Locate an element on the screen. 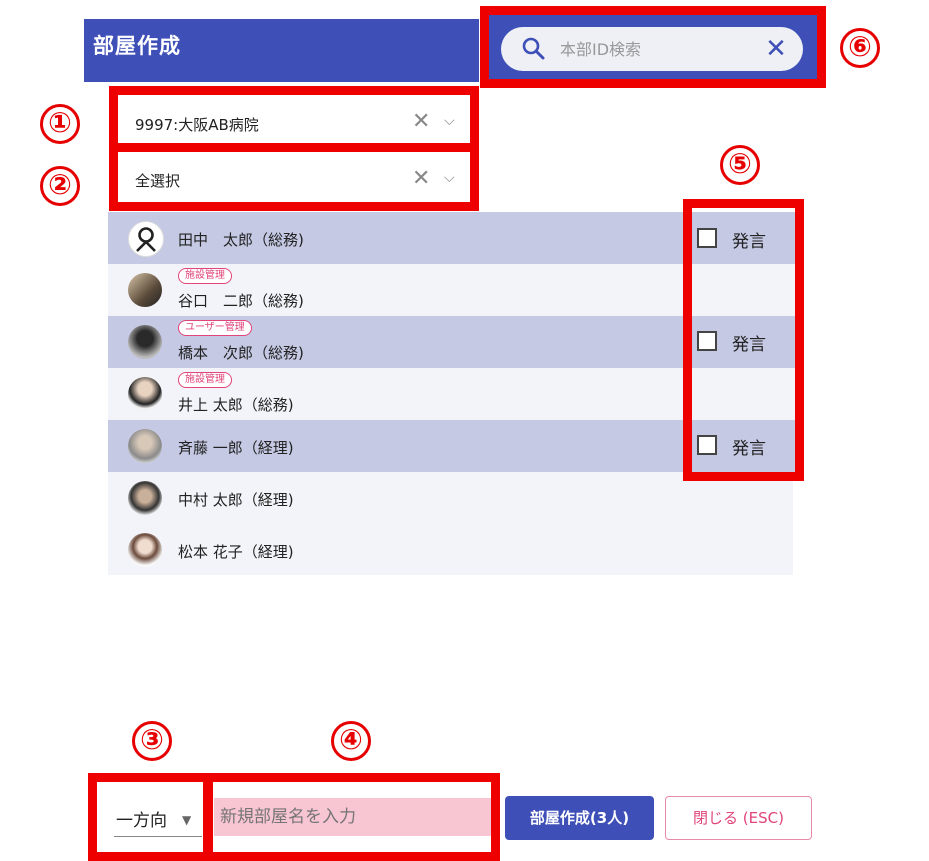  close-button: 閉じる (ESC) is located at coordinates (738, 818).